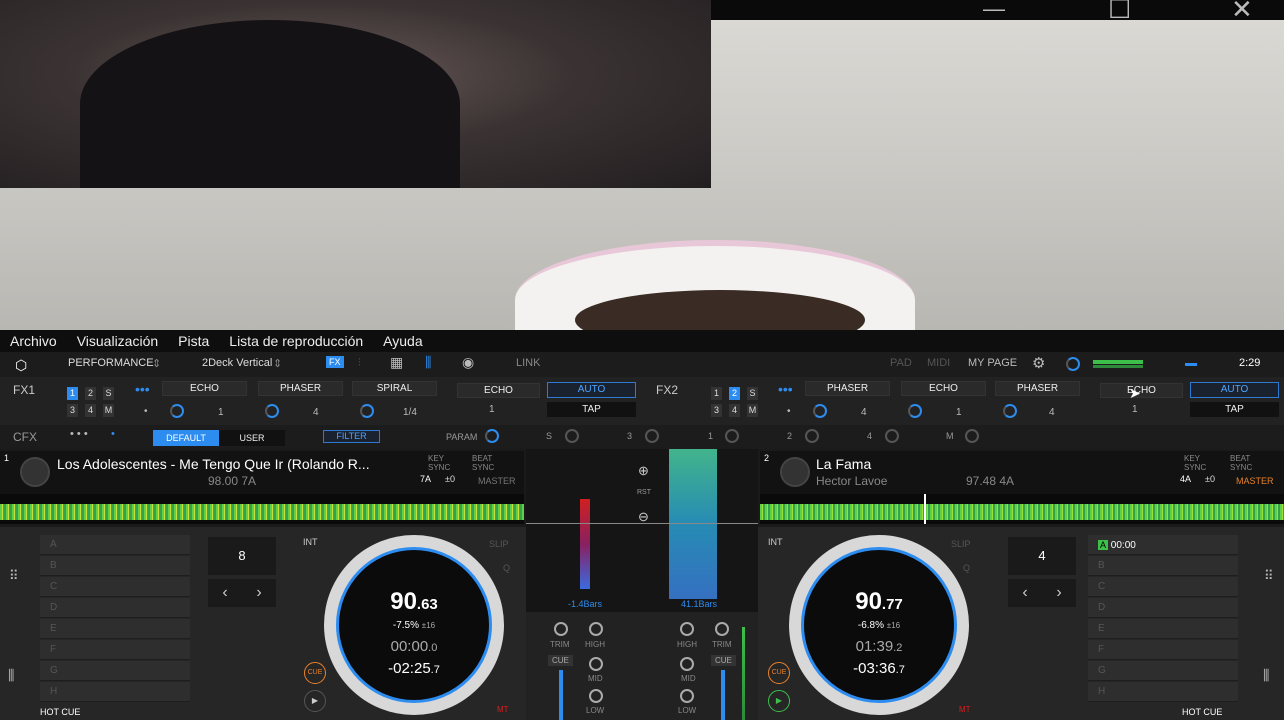 The height and width of the screenshot is (720, 1284). What do you see at coordinates (687, 629) in the screenshot?
I see `deck2-high-knob` at bounding box center [687, 629].